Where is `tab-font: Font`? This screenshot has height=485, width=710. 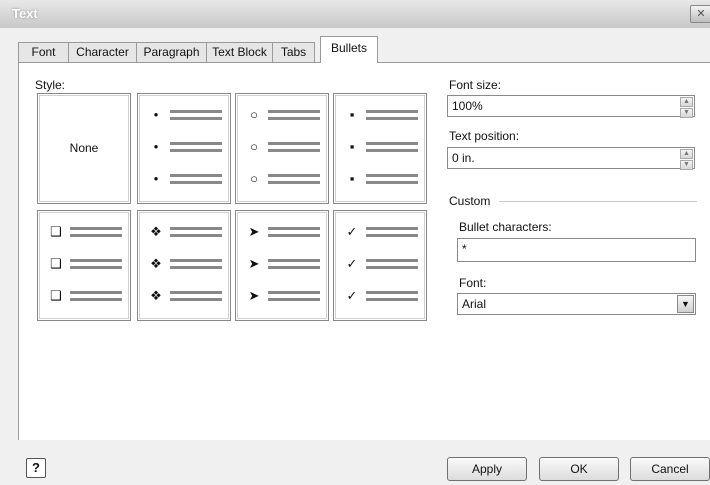 tab-font: Font is located at coordinates (43, 52).